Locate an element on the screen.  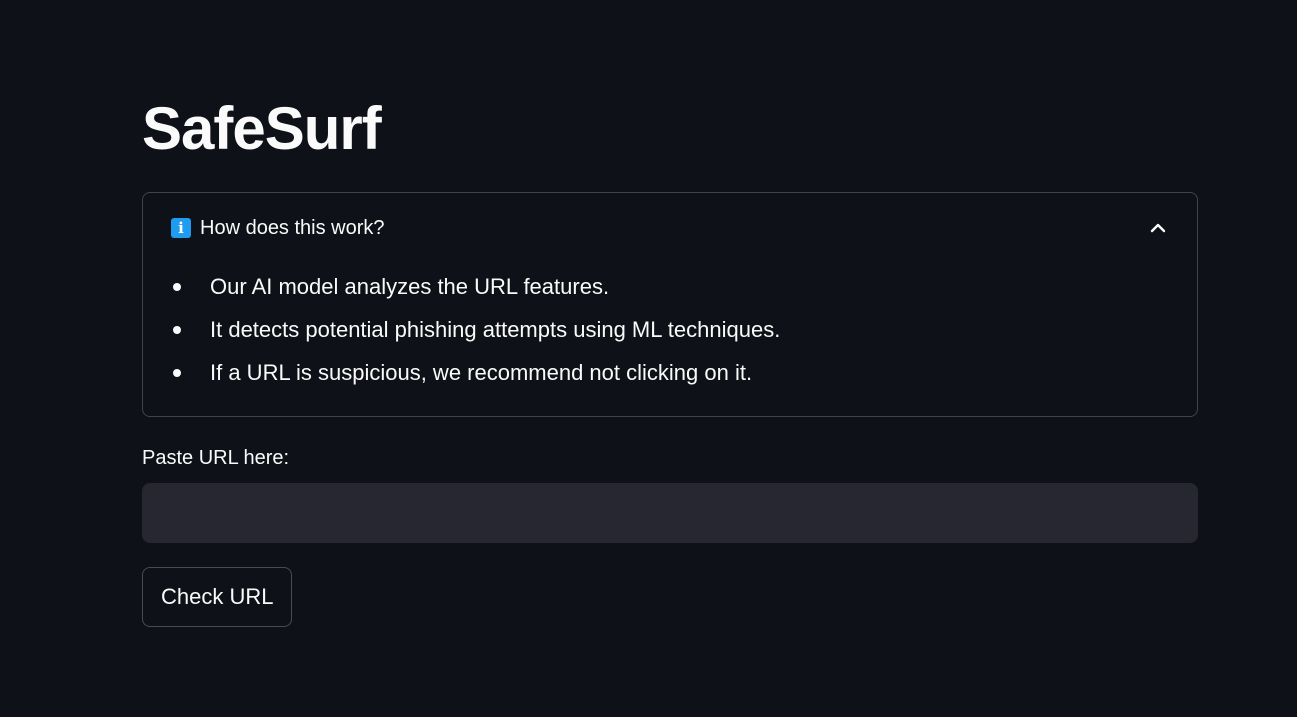
check-url-button: Check URL is located at coordinates (217, 597).